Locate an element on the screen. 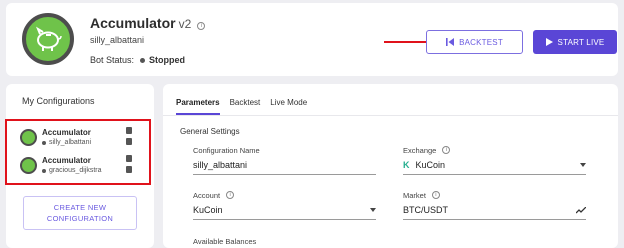 The width and height of the screenshot is (624, 248). status-label: Bot Status: is located at coordinates (112, 60).